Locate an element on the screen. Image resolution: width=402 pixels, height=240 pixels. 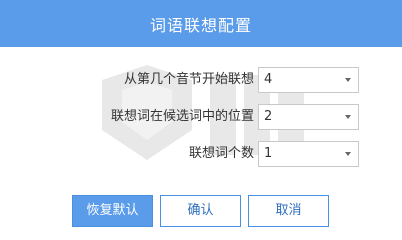
association-count-label: 联想词个数 is located at coordinates (221, 153).